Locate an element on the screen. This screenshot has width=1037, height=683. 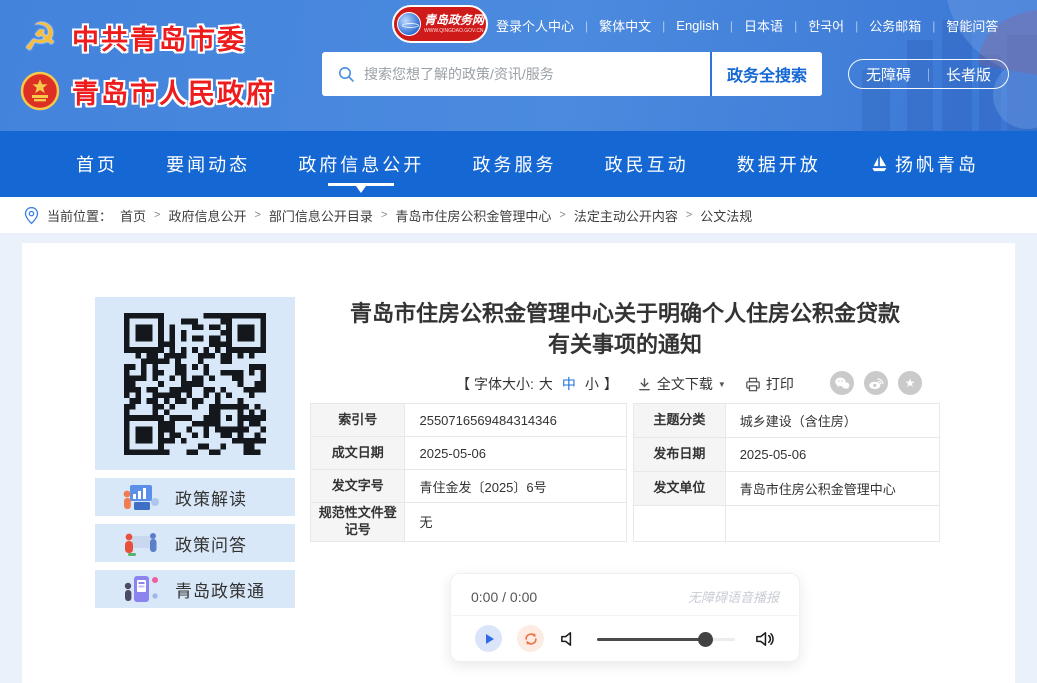
search-input is located at coordinates (537, 74).